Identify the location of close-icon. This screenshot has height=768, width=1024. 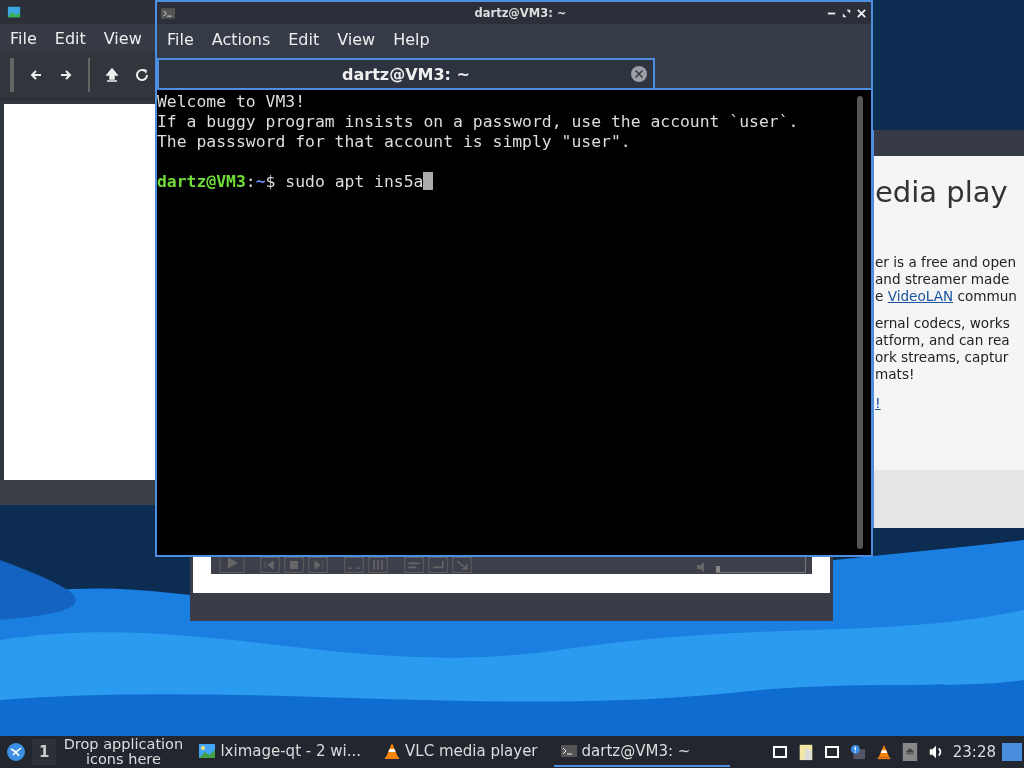
(861, 13).